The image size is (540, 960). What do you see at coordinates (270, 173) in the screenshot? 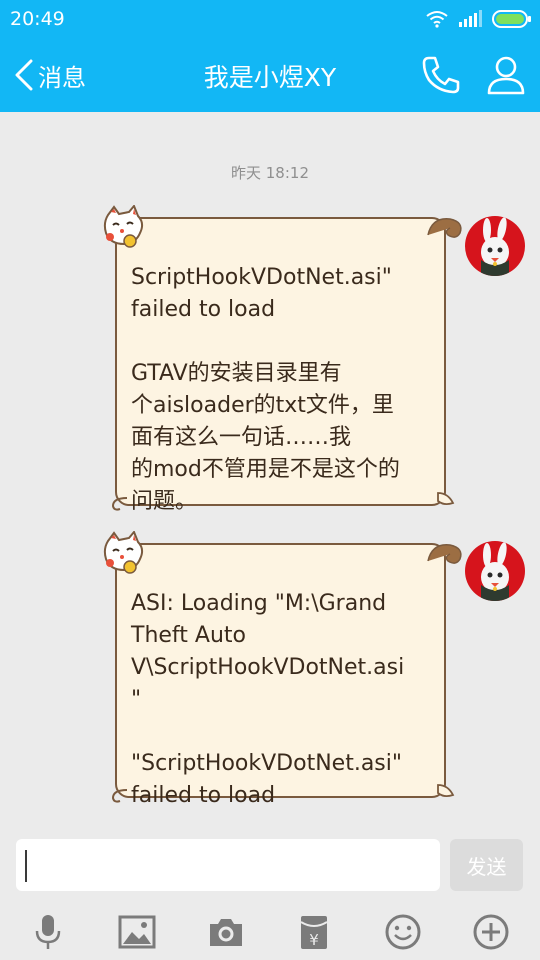
I see `chat-timestamp: 昨天 18:12` at bounding box center [270, 173].